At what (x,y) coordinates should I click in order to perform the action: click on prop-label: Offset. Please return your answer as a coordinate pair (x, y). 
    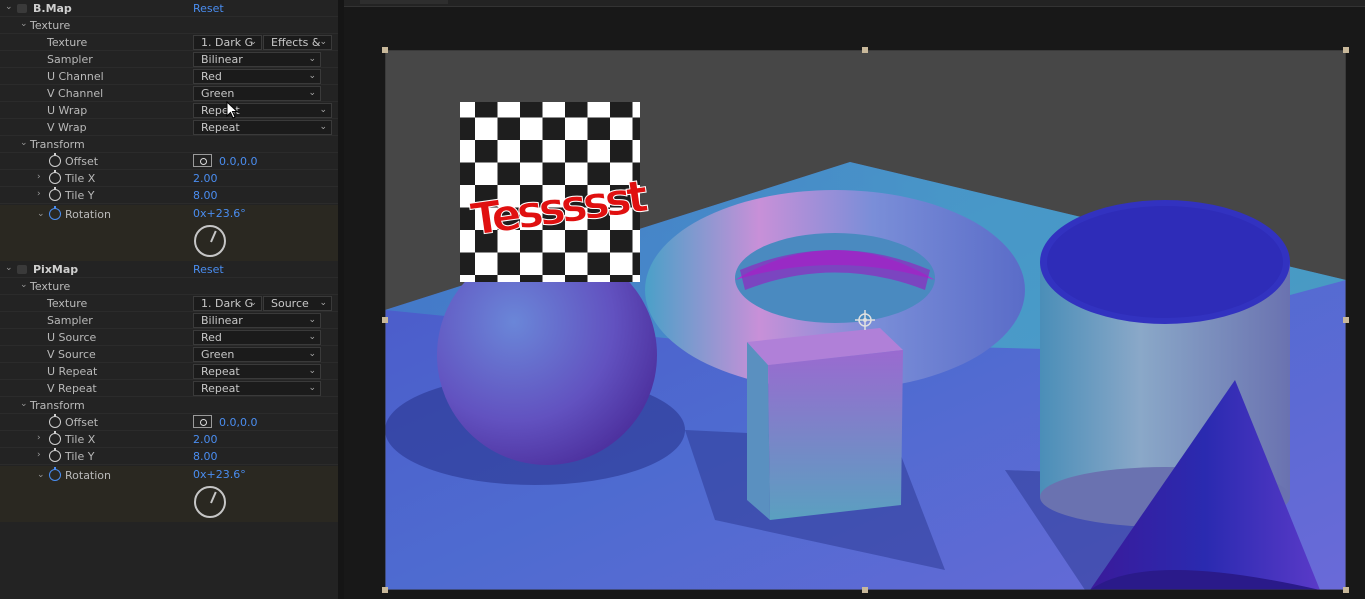
    Looking at the image, I should click on (82, 422).